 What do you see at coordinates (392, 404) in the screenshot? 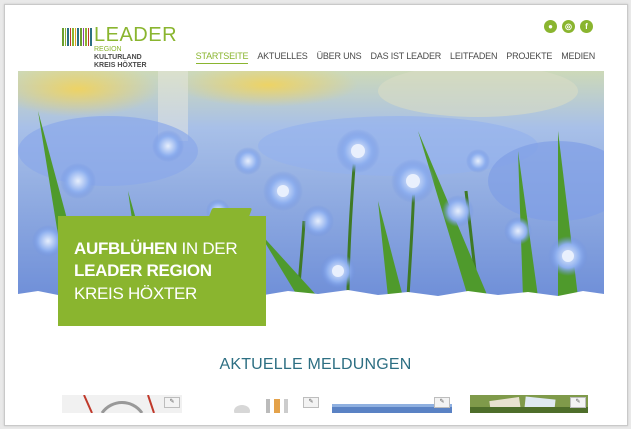
I see `news-thumbnail-3: ✎` at bounding box center [392, 404].